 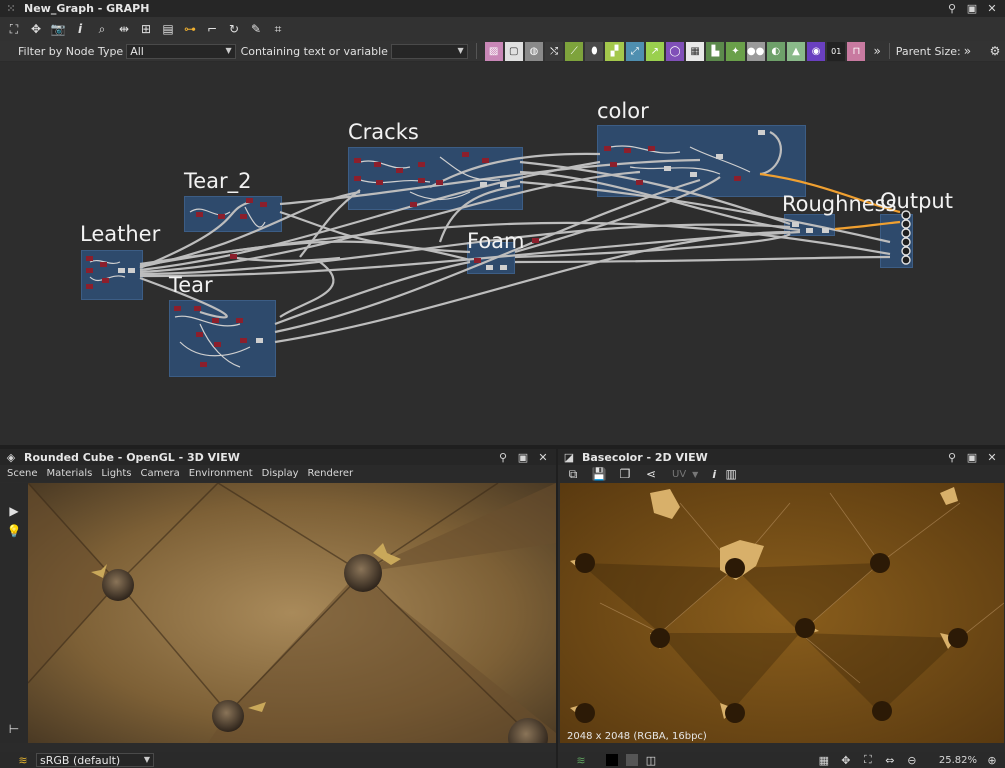 I want to click on copy-icon: ⧉, so click(x=573, y=474).